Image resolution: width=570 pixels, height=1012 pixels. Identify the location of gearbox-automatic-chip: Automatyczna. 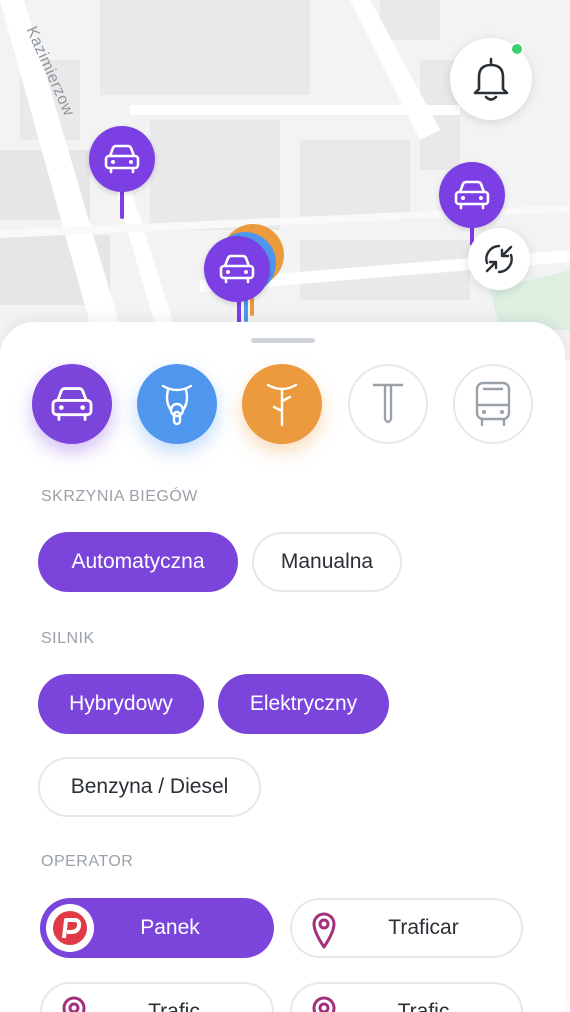
(138, 562).